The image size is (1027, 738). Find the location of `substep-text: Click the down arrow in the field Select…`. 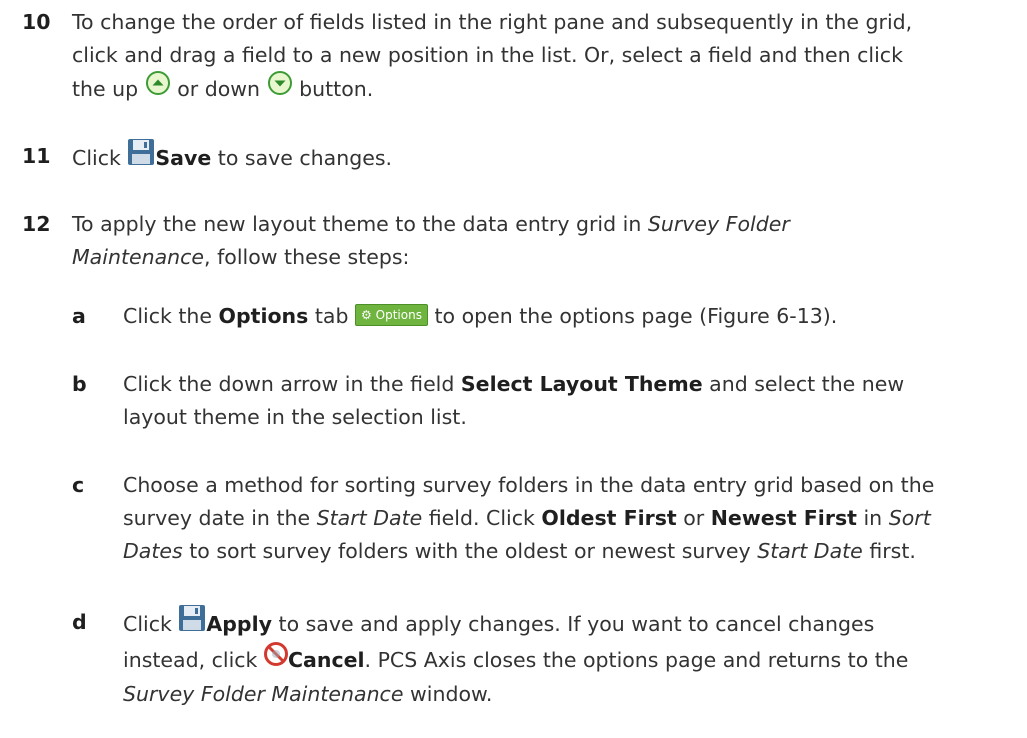

substep-text: Click the down arrow in the field Select… is located at coordinates (565, 401).